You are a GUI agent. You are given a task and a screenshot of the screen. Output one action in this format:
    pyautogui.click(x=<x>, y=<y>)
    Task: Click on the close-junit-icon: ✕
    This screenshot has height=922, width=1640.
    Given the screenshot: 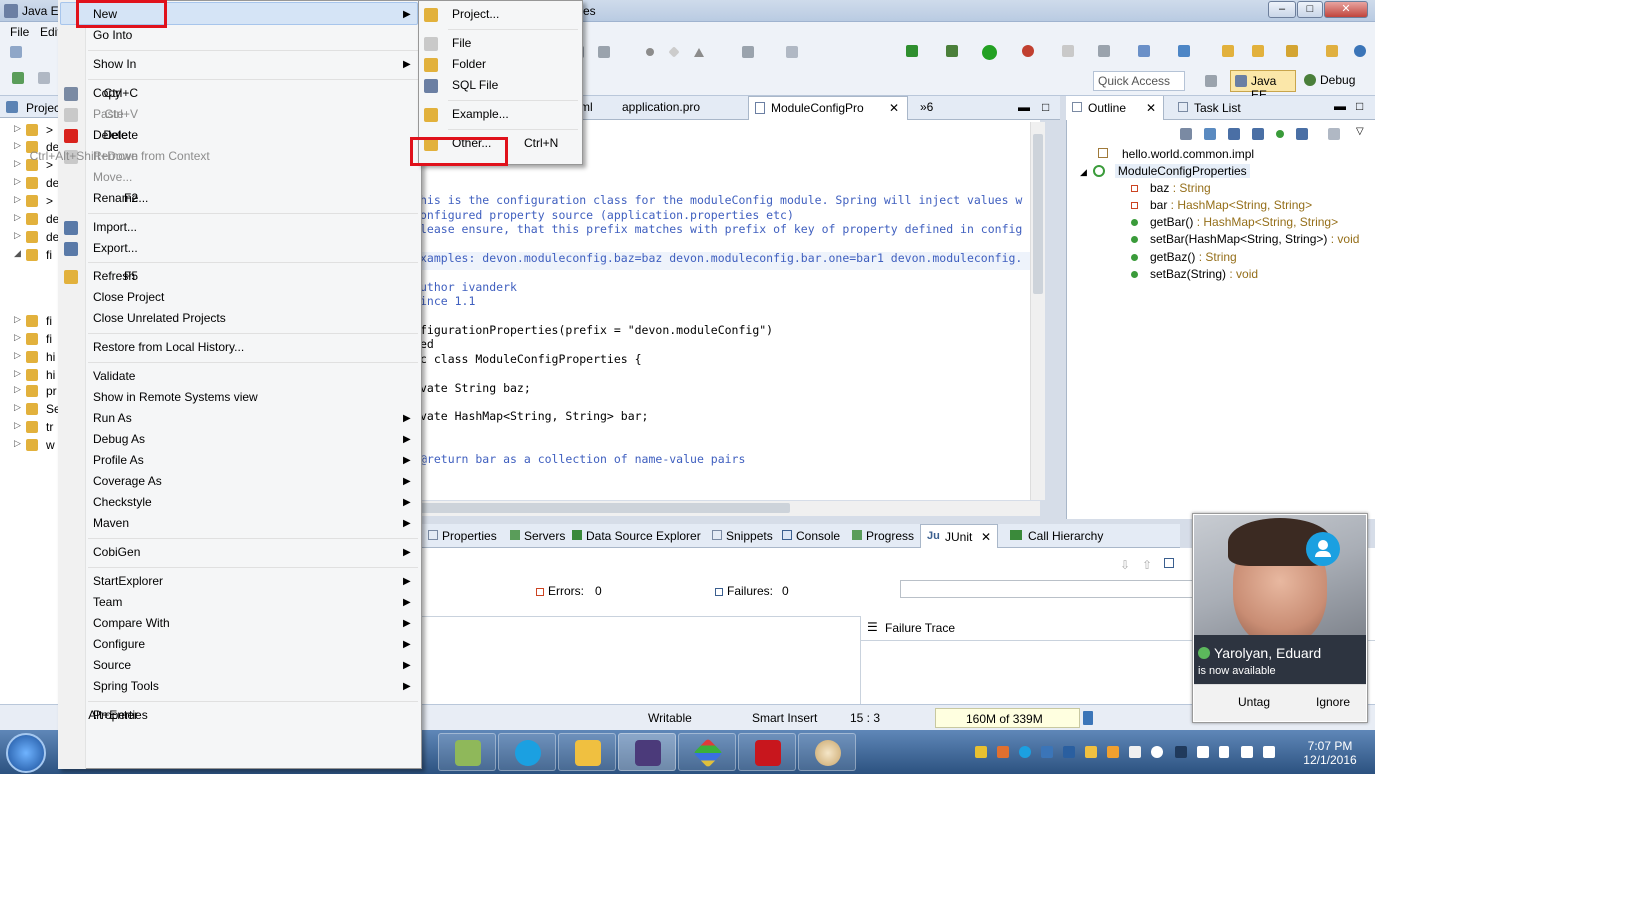 What is the action you would take?
    pyautogui.click(x=986, y=537)
    